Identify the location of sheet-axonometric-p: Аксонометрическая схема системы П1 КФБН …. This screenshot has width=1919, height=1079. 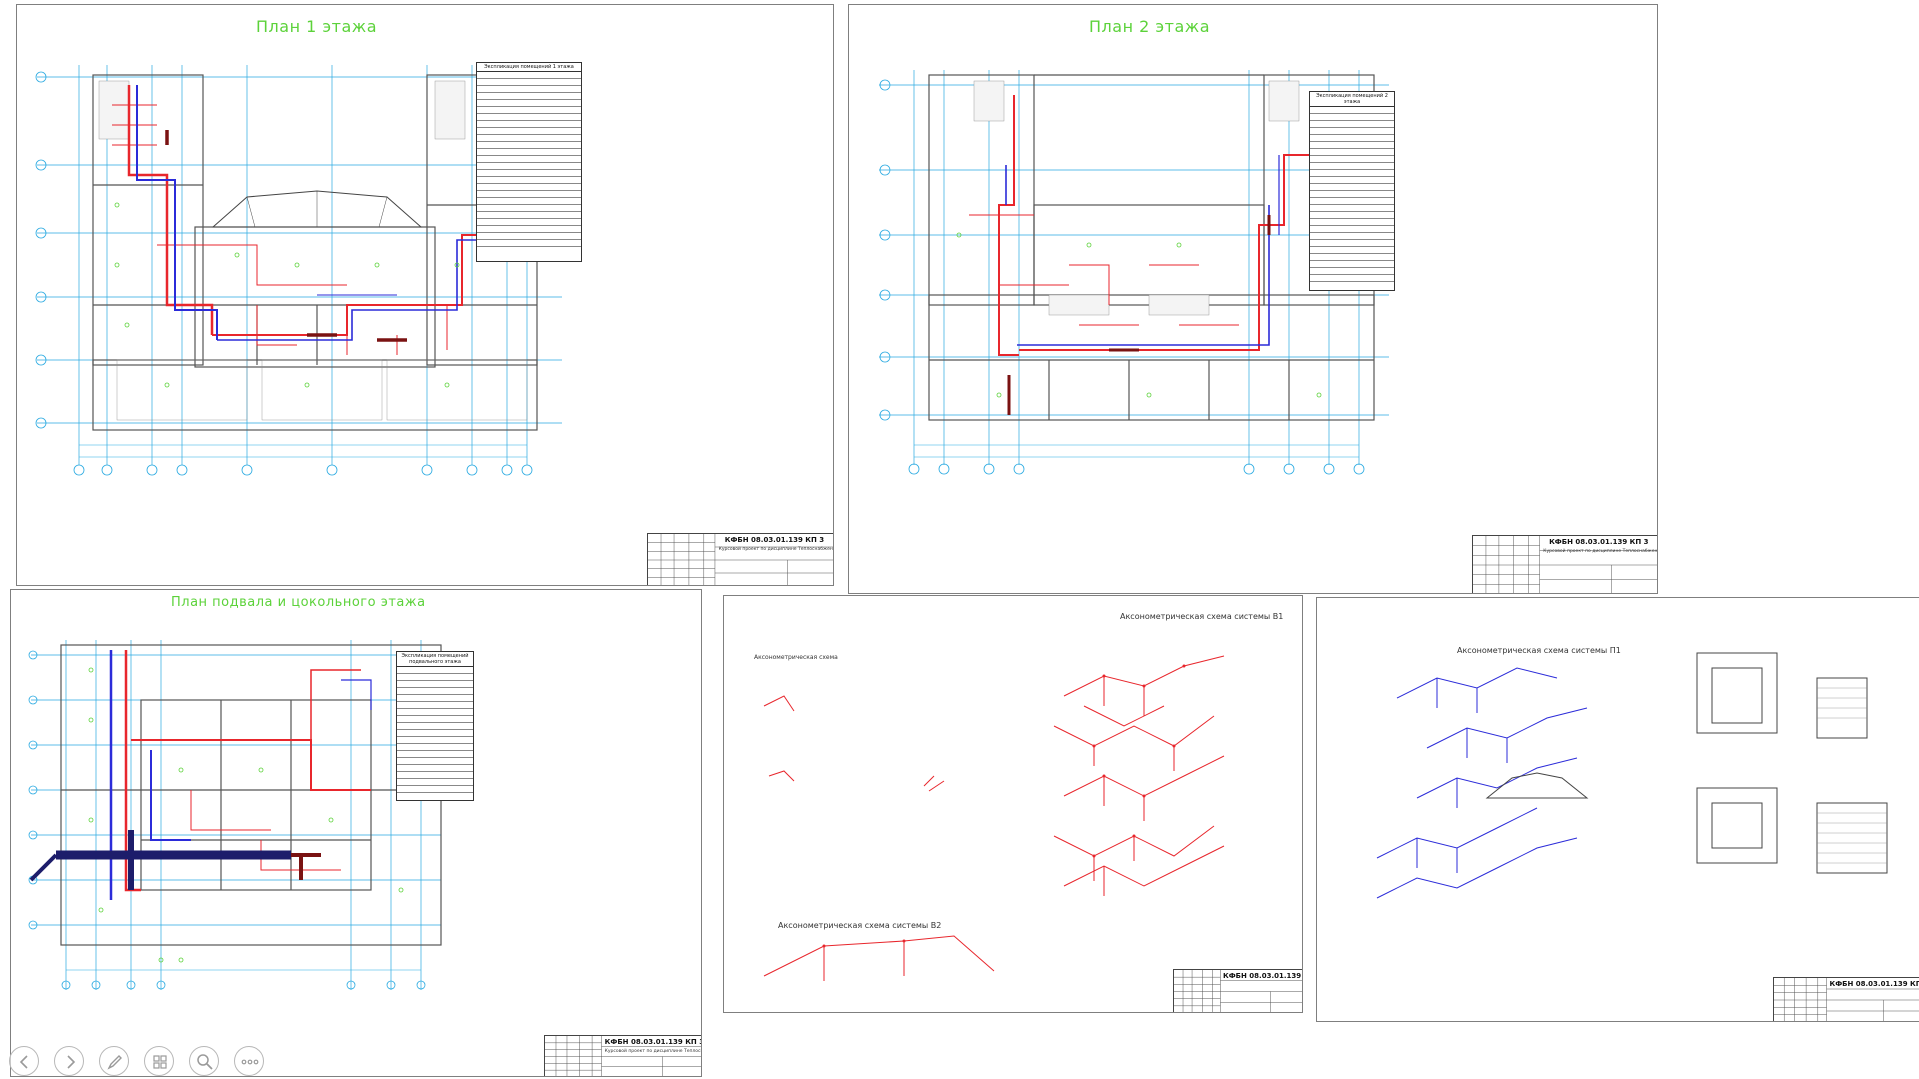
(1617, 809).